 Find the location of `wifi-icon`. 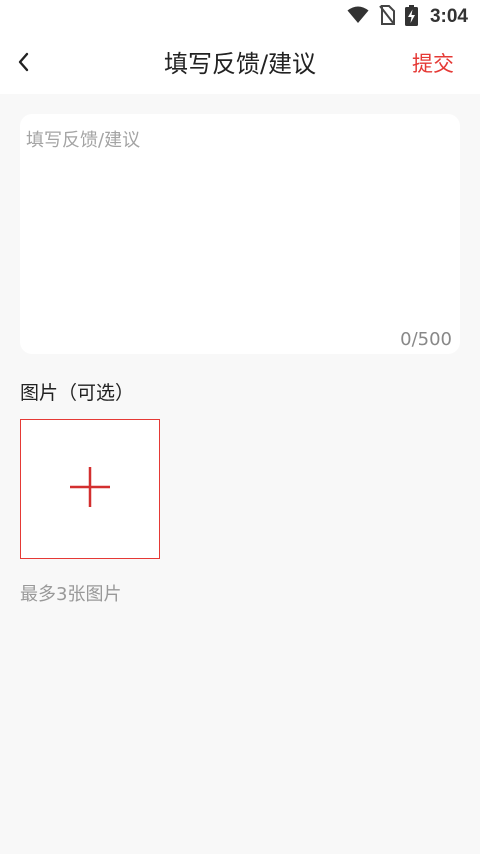

wifi-icon is located at coordinates (358, 17).